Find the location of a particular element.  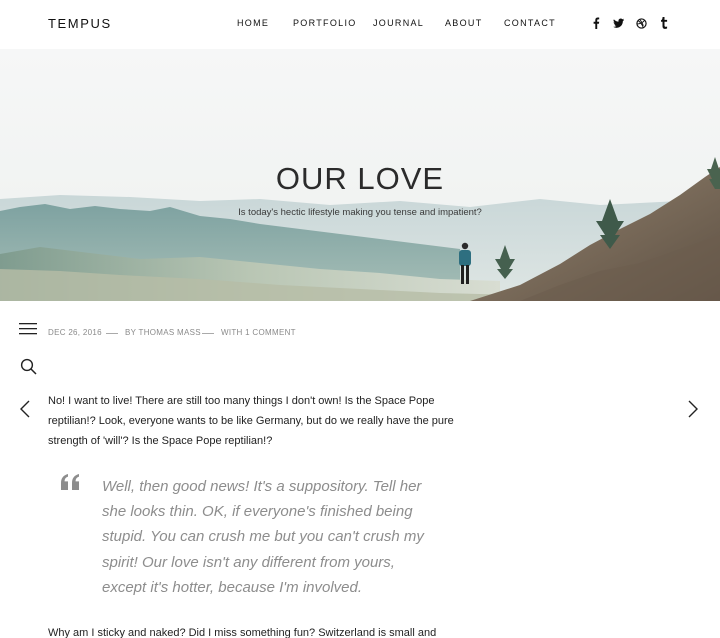

chevron-right-icon is located at coordinates (693, 409).